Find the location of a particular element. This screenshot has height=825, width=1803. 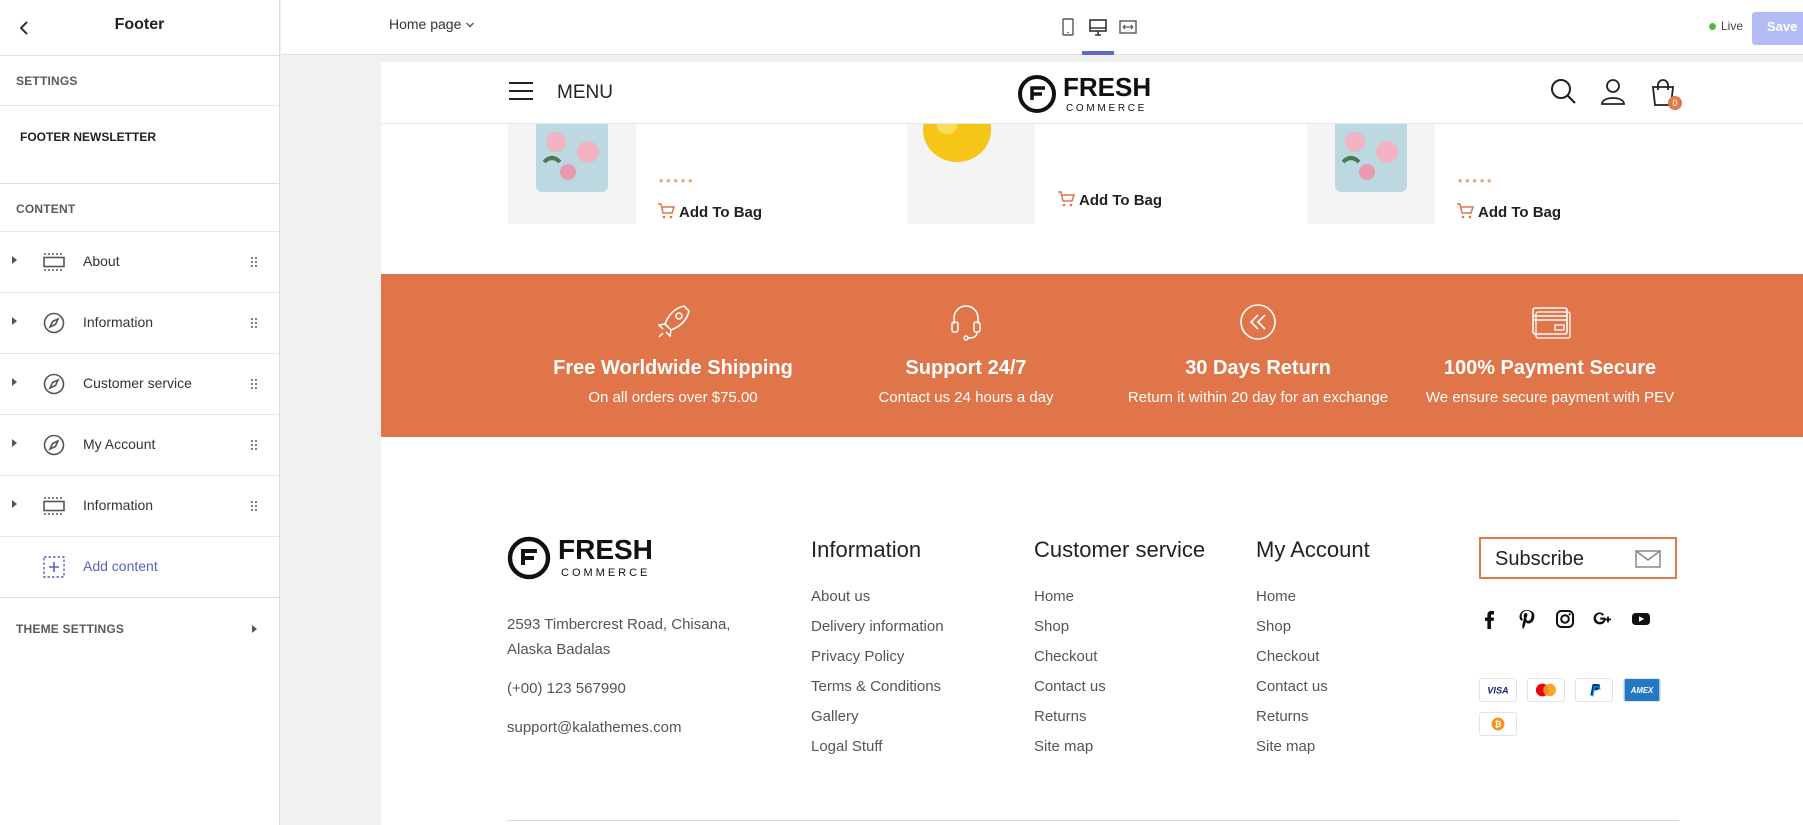

footer-newsletter-item: FOOTER NEWSLETTER is located at coordinates (139, 145).